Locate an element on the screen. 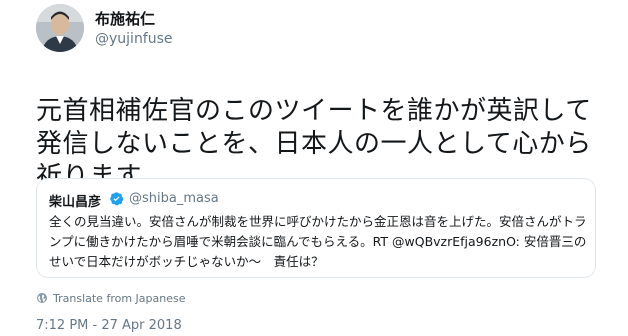 The height and width of the screenshot is (336, 628). user-avatar-icon is located at coordinates (60, 28).